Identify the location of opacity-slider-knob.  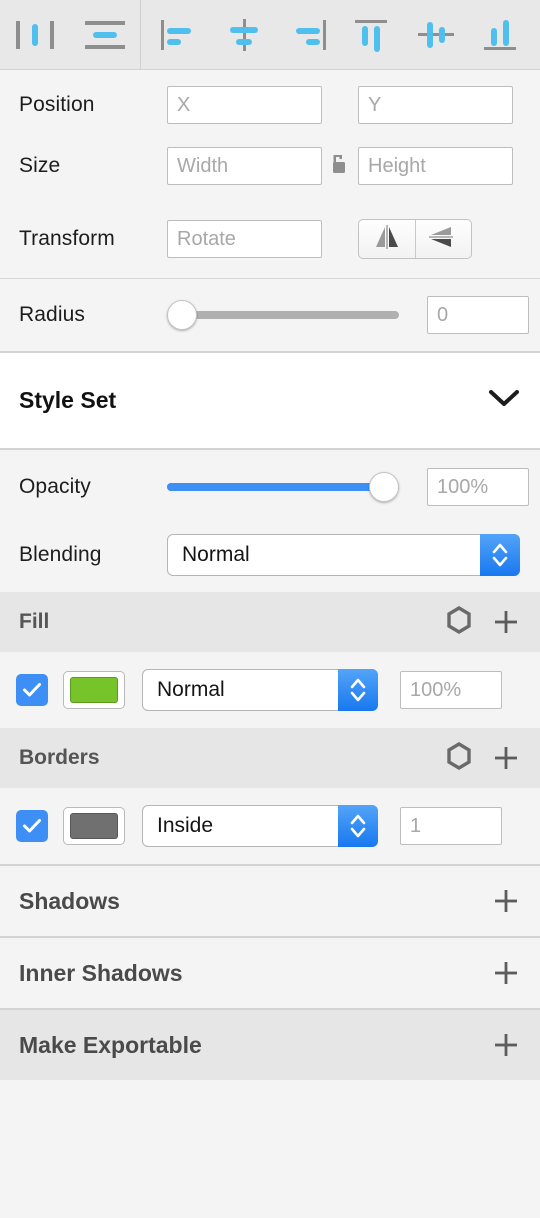
(384, 487).